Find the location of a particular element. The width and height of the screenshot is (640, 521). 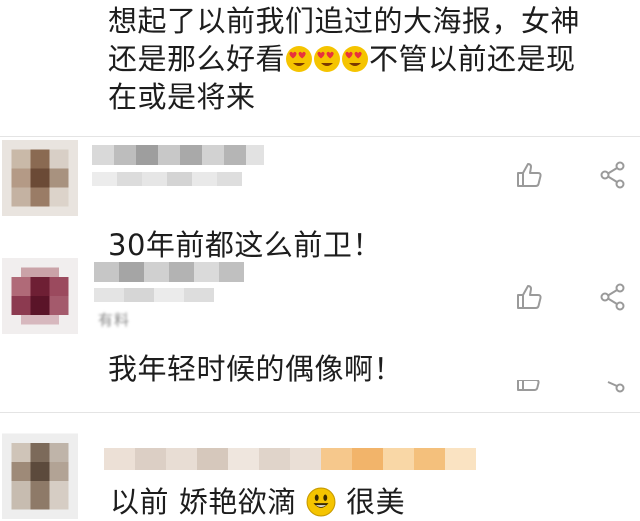

comment-3-text: 我年轻时候的偶像啊！ is located at coordinates (256, 369).